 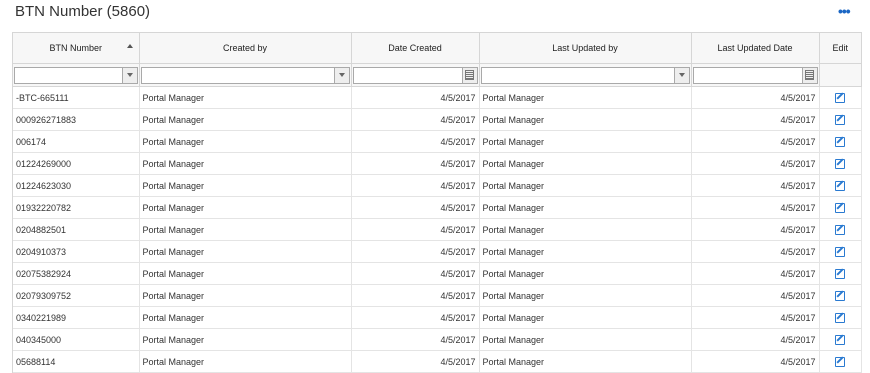 I want to click on more-options-icon: •••, so click(x=844, y=11).